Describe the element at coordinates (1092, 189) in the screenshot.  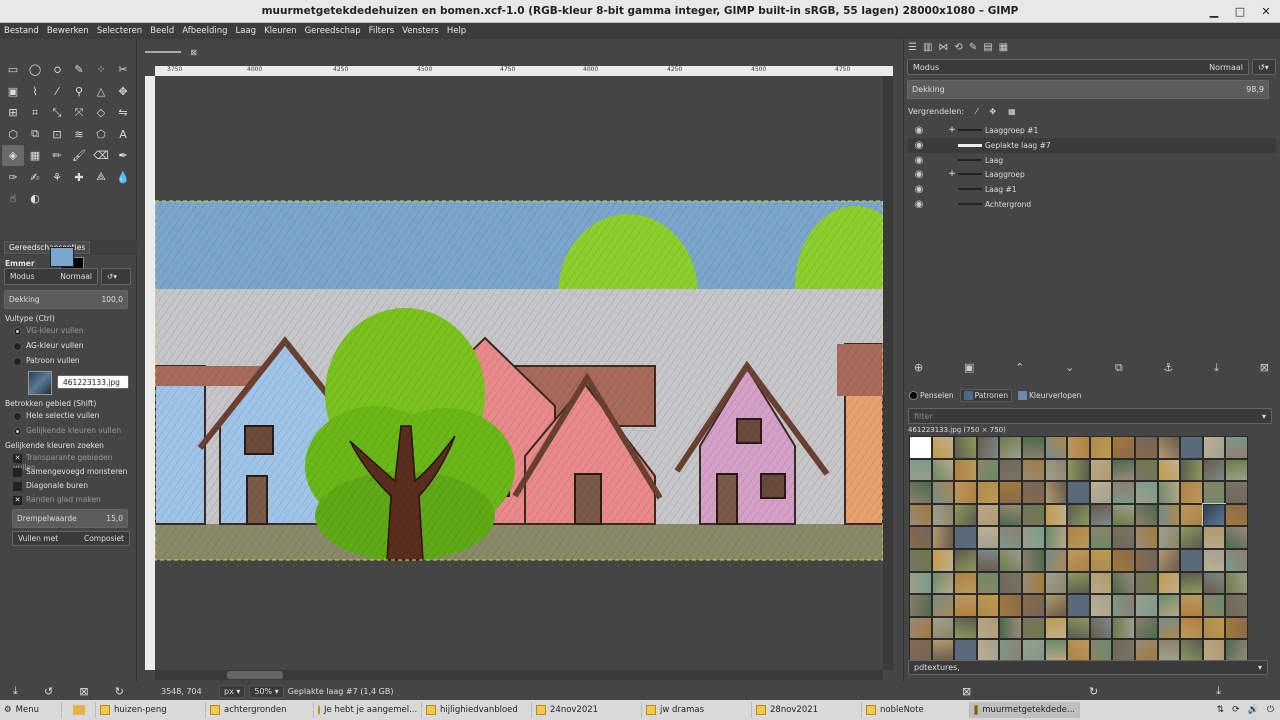
I see `layer-row: ◉ Laag #1` at that location.